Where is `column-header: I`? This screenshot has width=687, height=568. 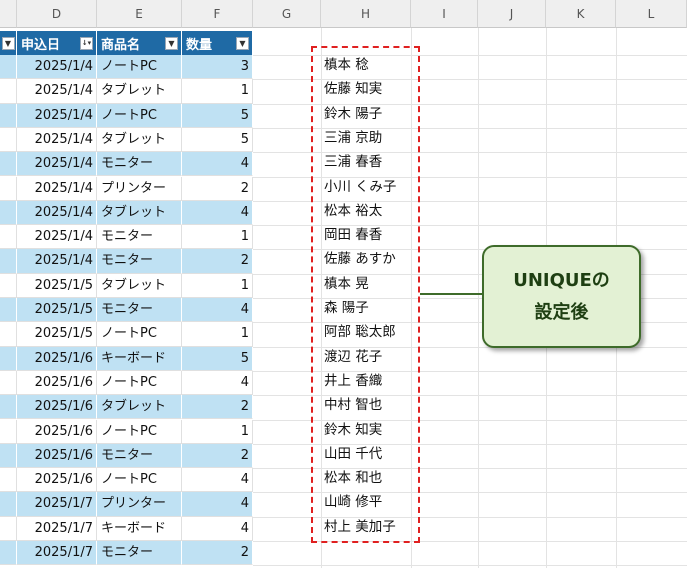
column-header: I is located at coordinates (444, 14).